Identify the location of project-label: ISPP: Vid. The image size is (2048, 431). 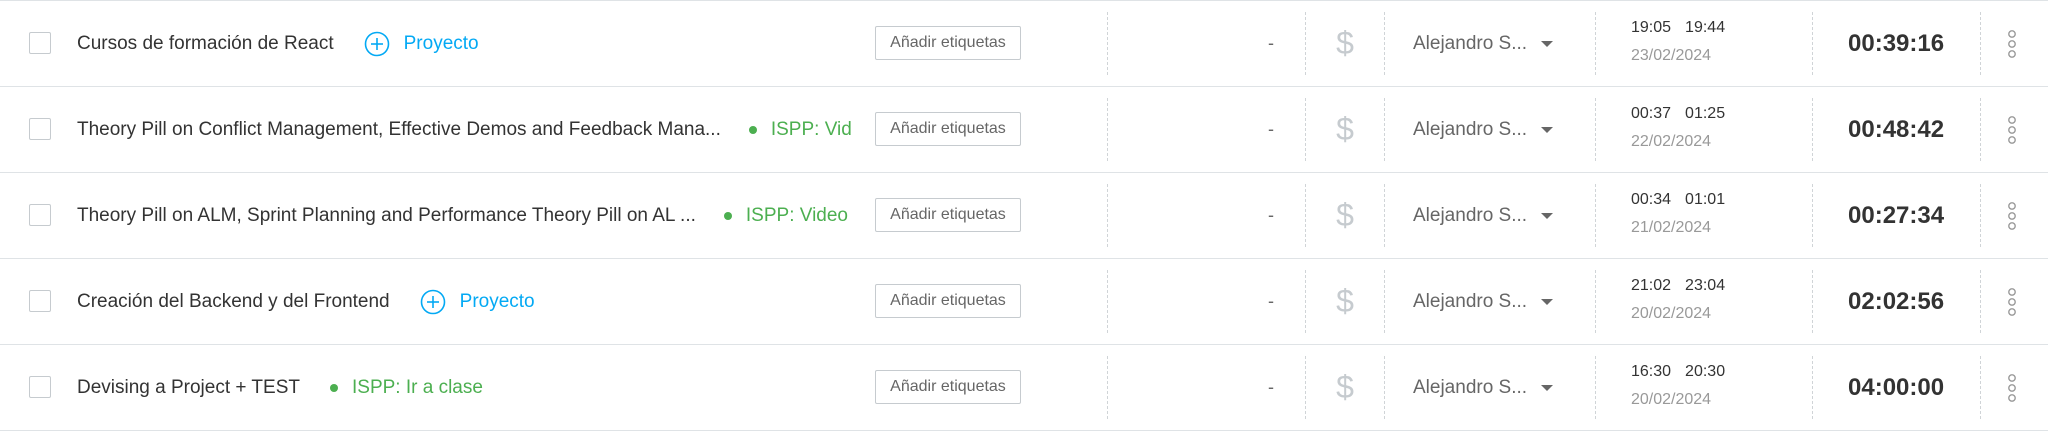
(800, 129).